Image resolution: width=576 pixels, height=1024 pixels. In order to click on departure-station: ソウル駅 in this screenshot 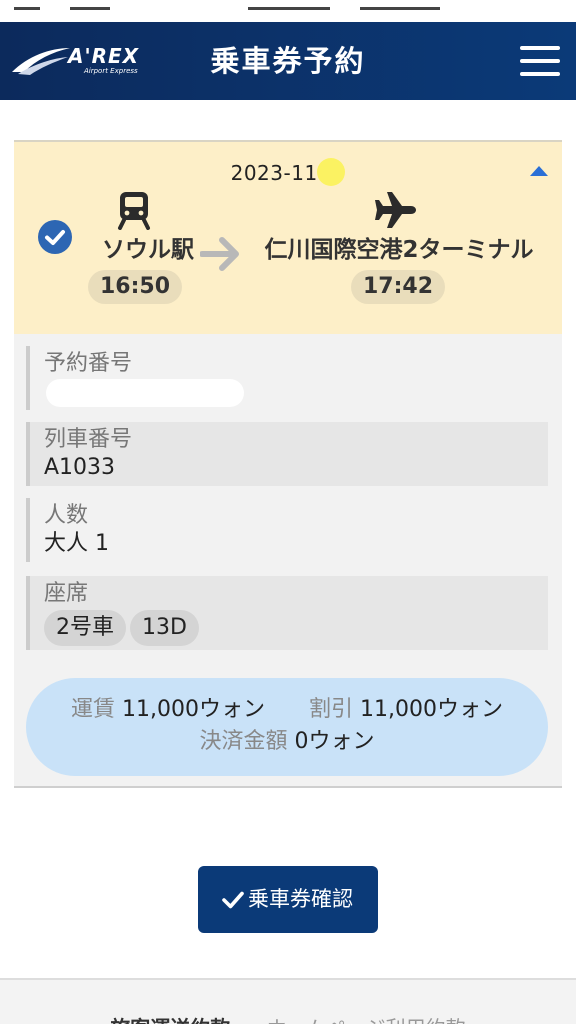, I will do `click(148, 250)`.